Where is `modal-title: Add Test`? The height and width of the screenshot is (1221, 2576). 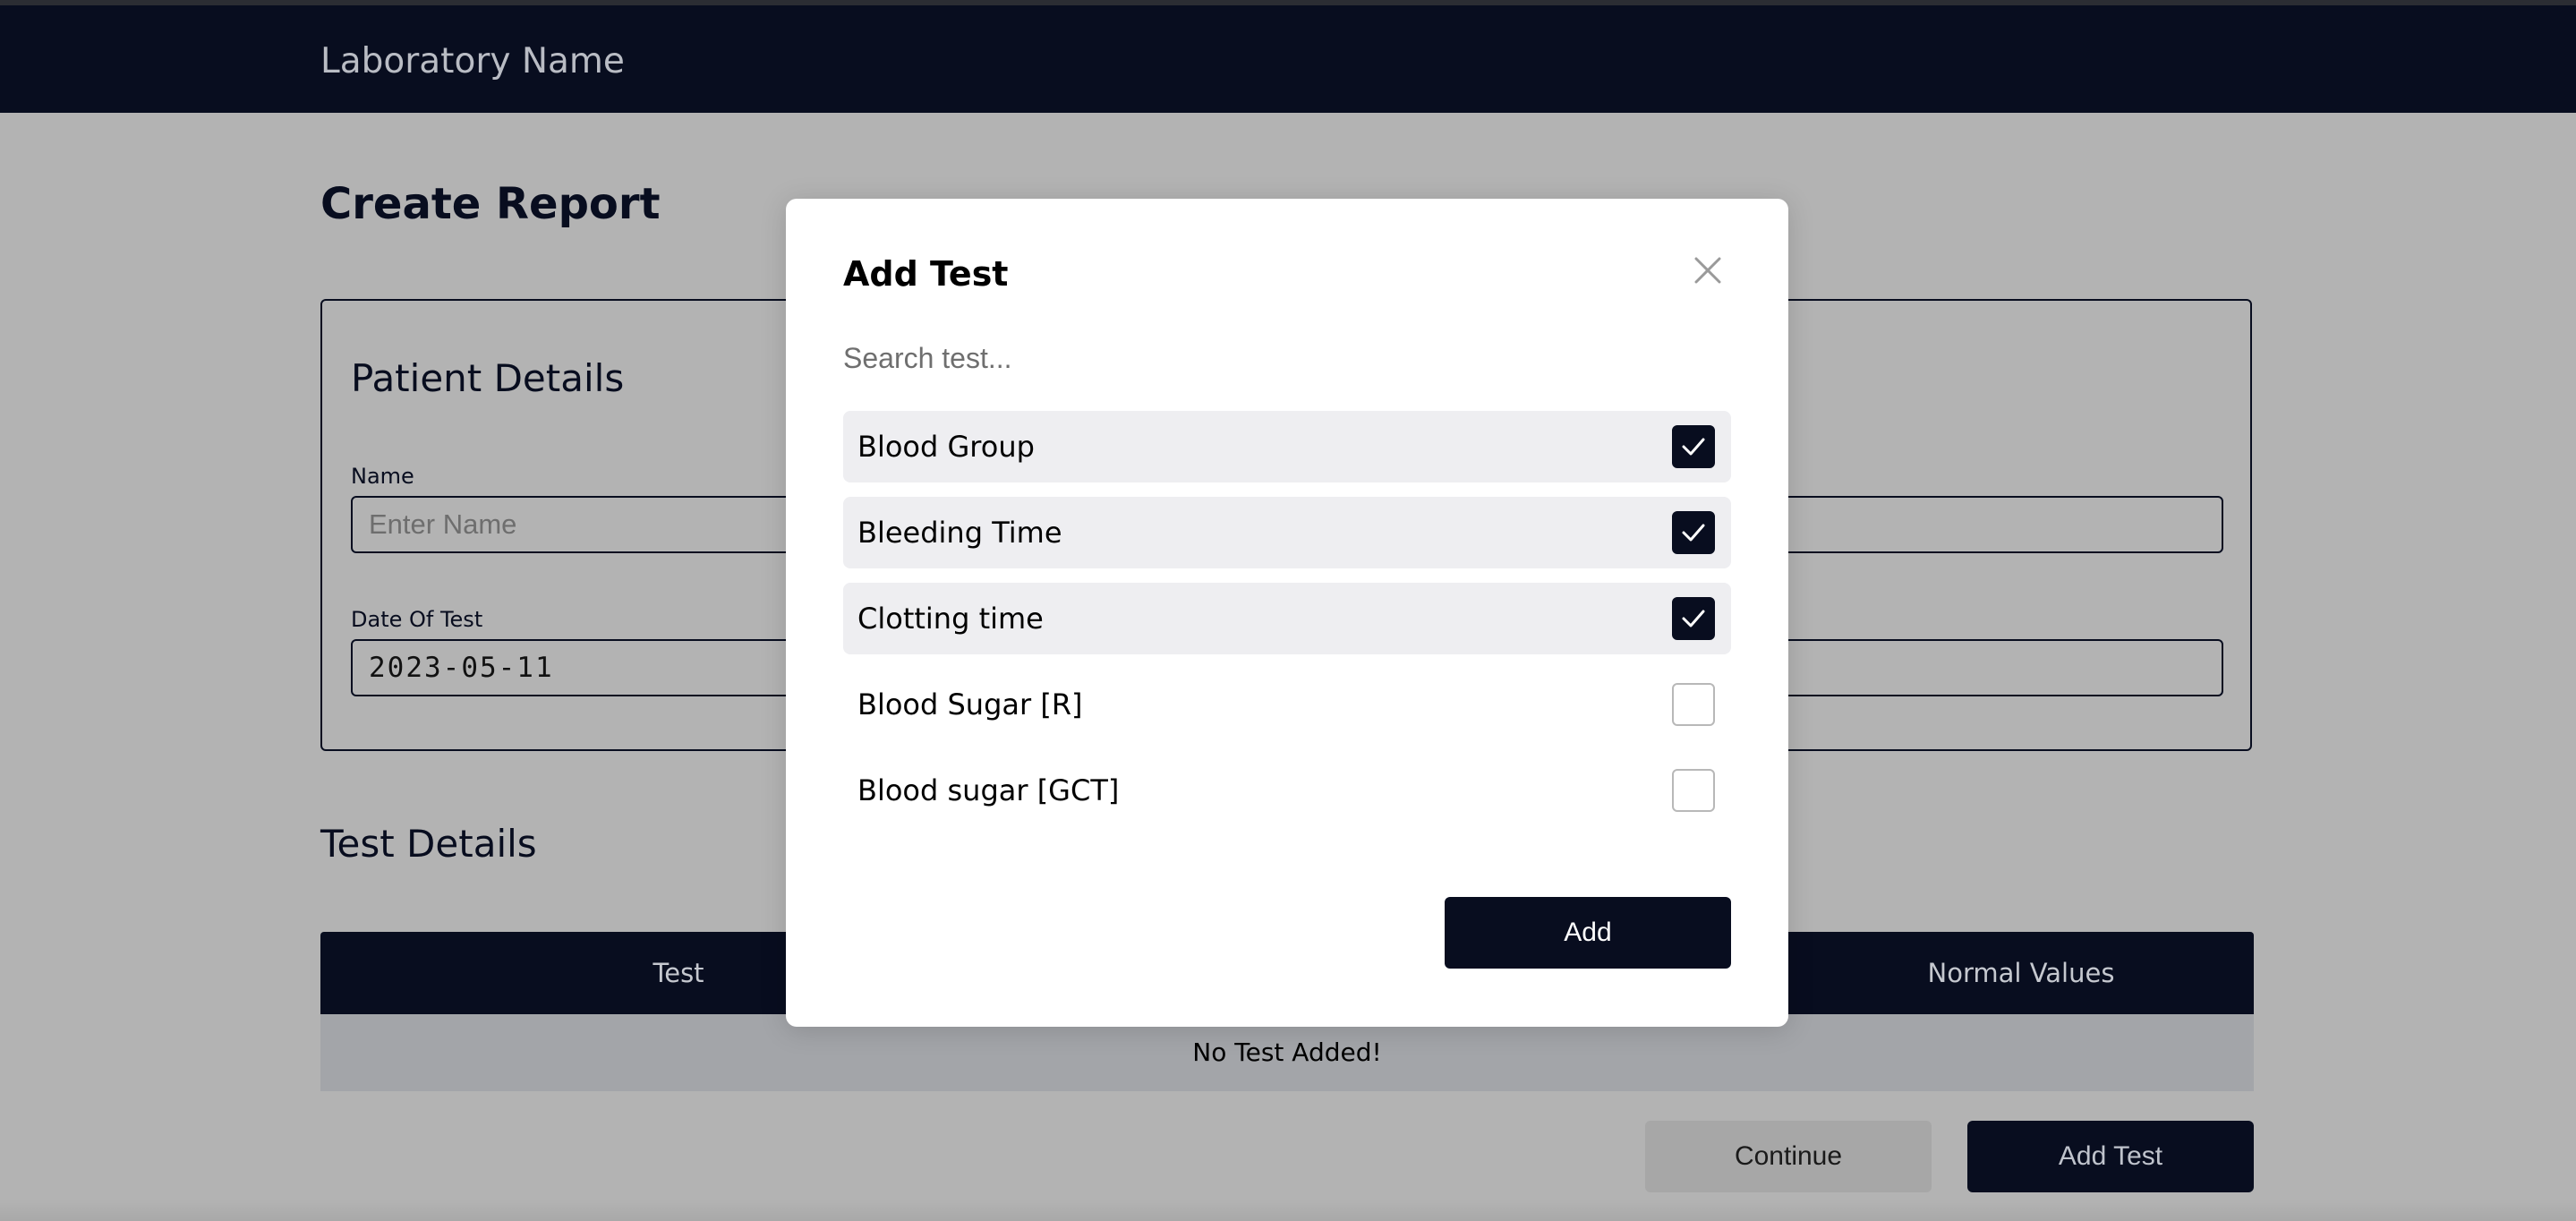
modal-title: Add Test is located at coordinates (926, 274).